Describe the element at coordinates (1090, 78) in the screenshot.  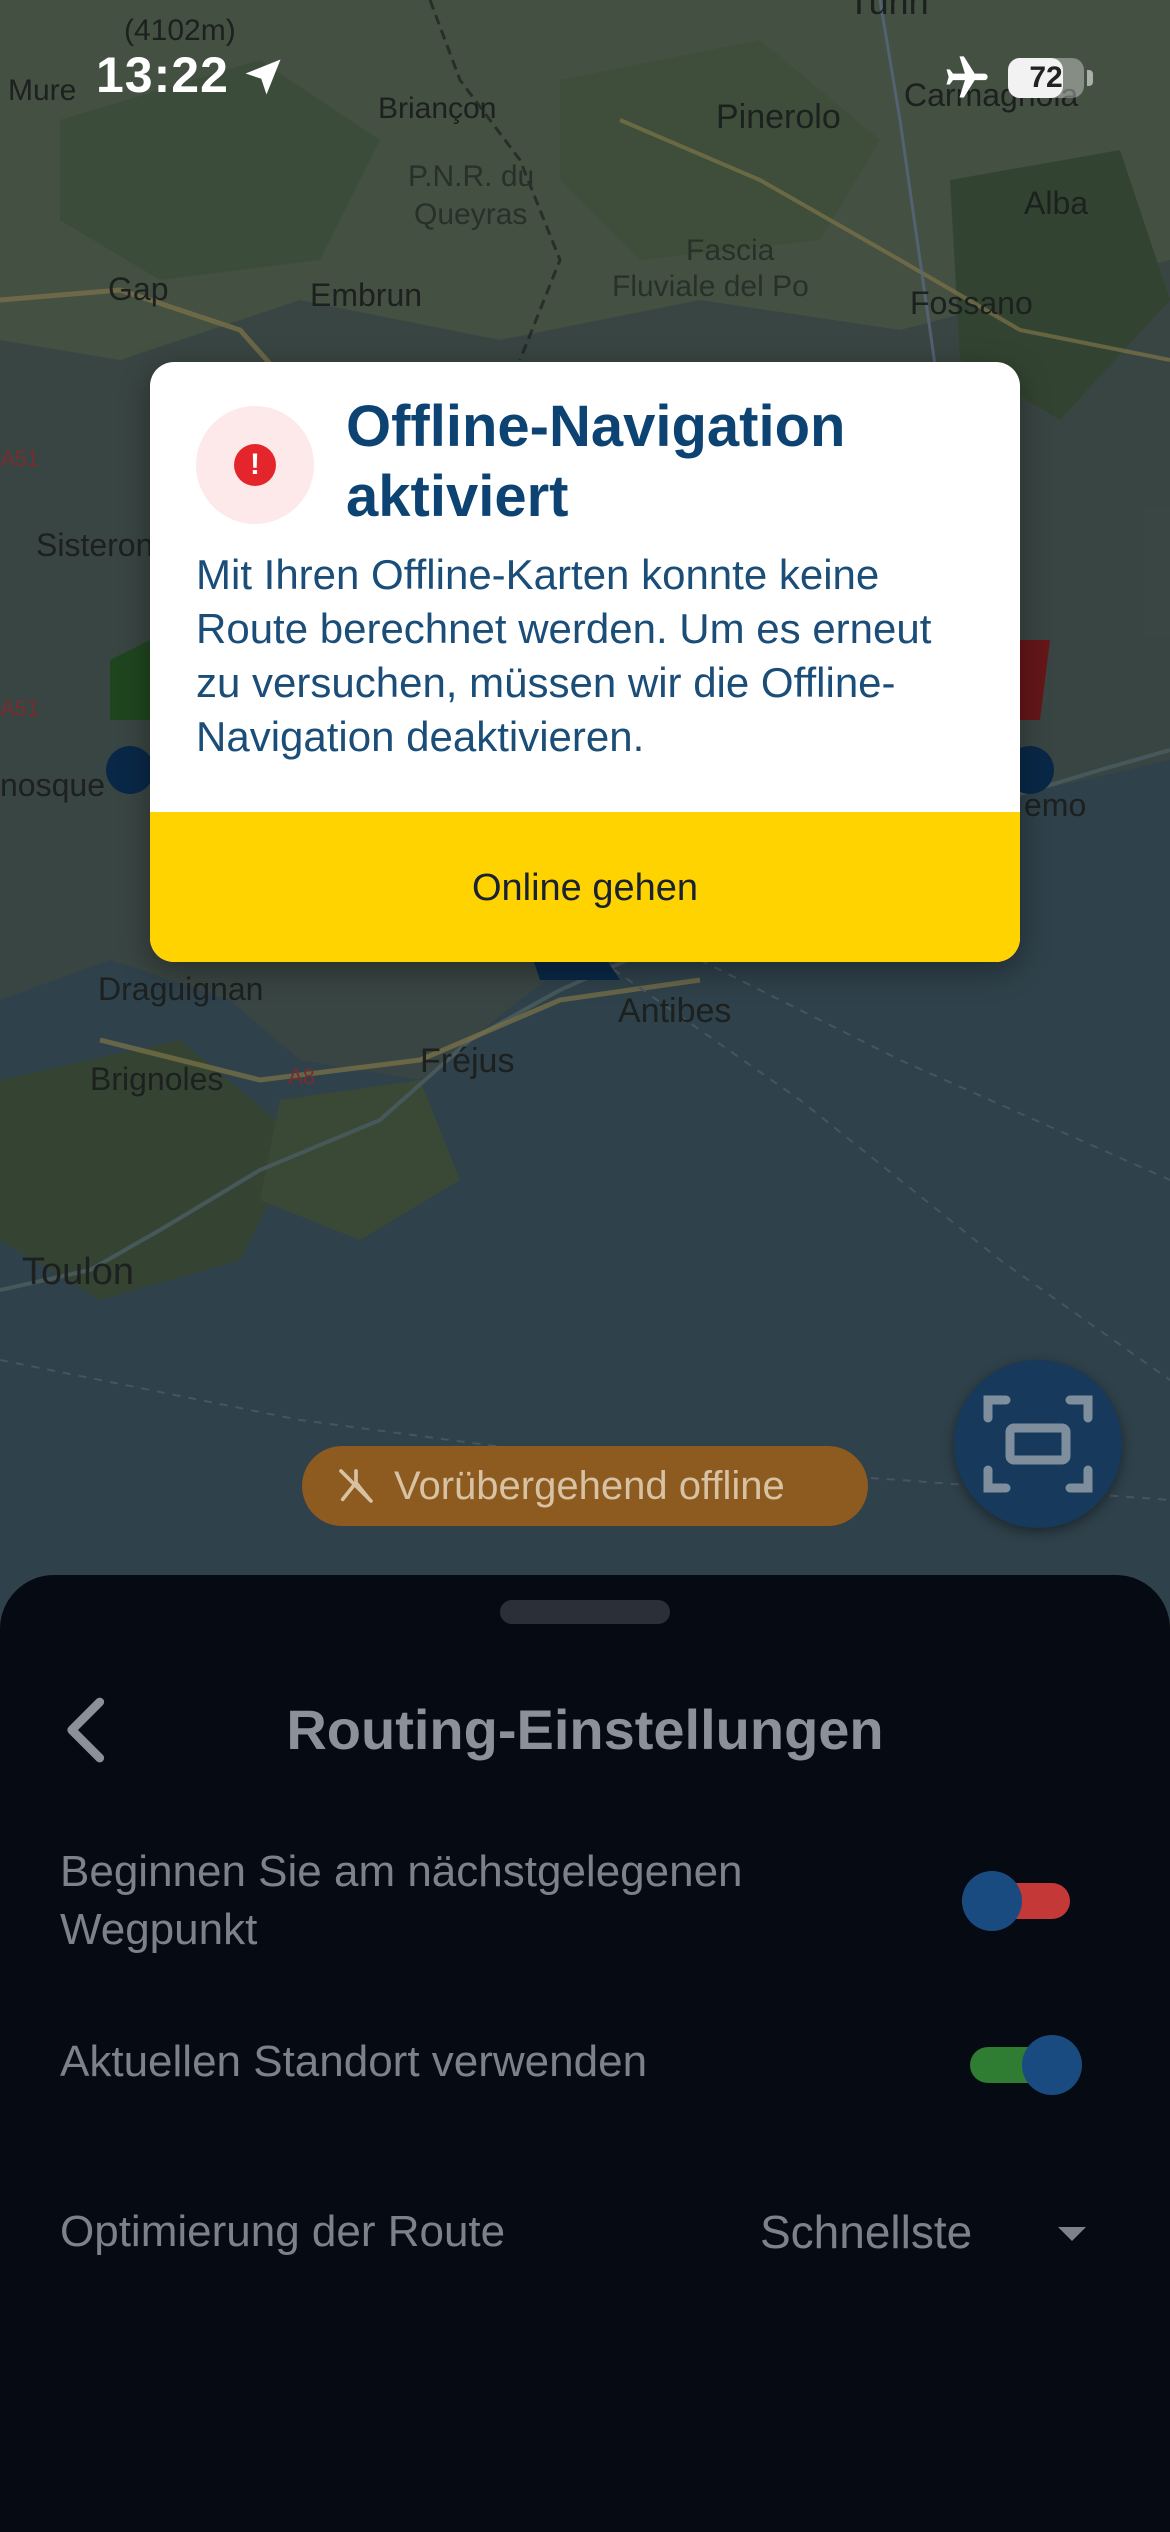
I see `battery-cap` at that location.